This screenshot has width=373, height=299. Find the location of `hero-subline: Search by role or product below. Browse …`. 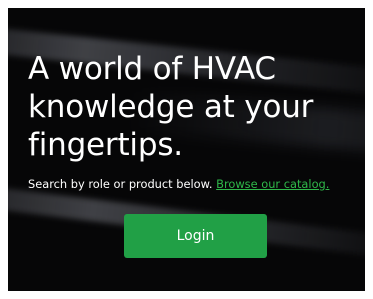

hero-subline: Search by role or product below. Browse … is located at coordinates (196, 184).